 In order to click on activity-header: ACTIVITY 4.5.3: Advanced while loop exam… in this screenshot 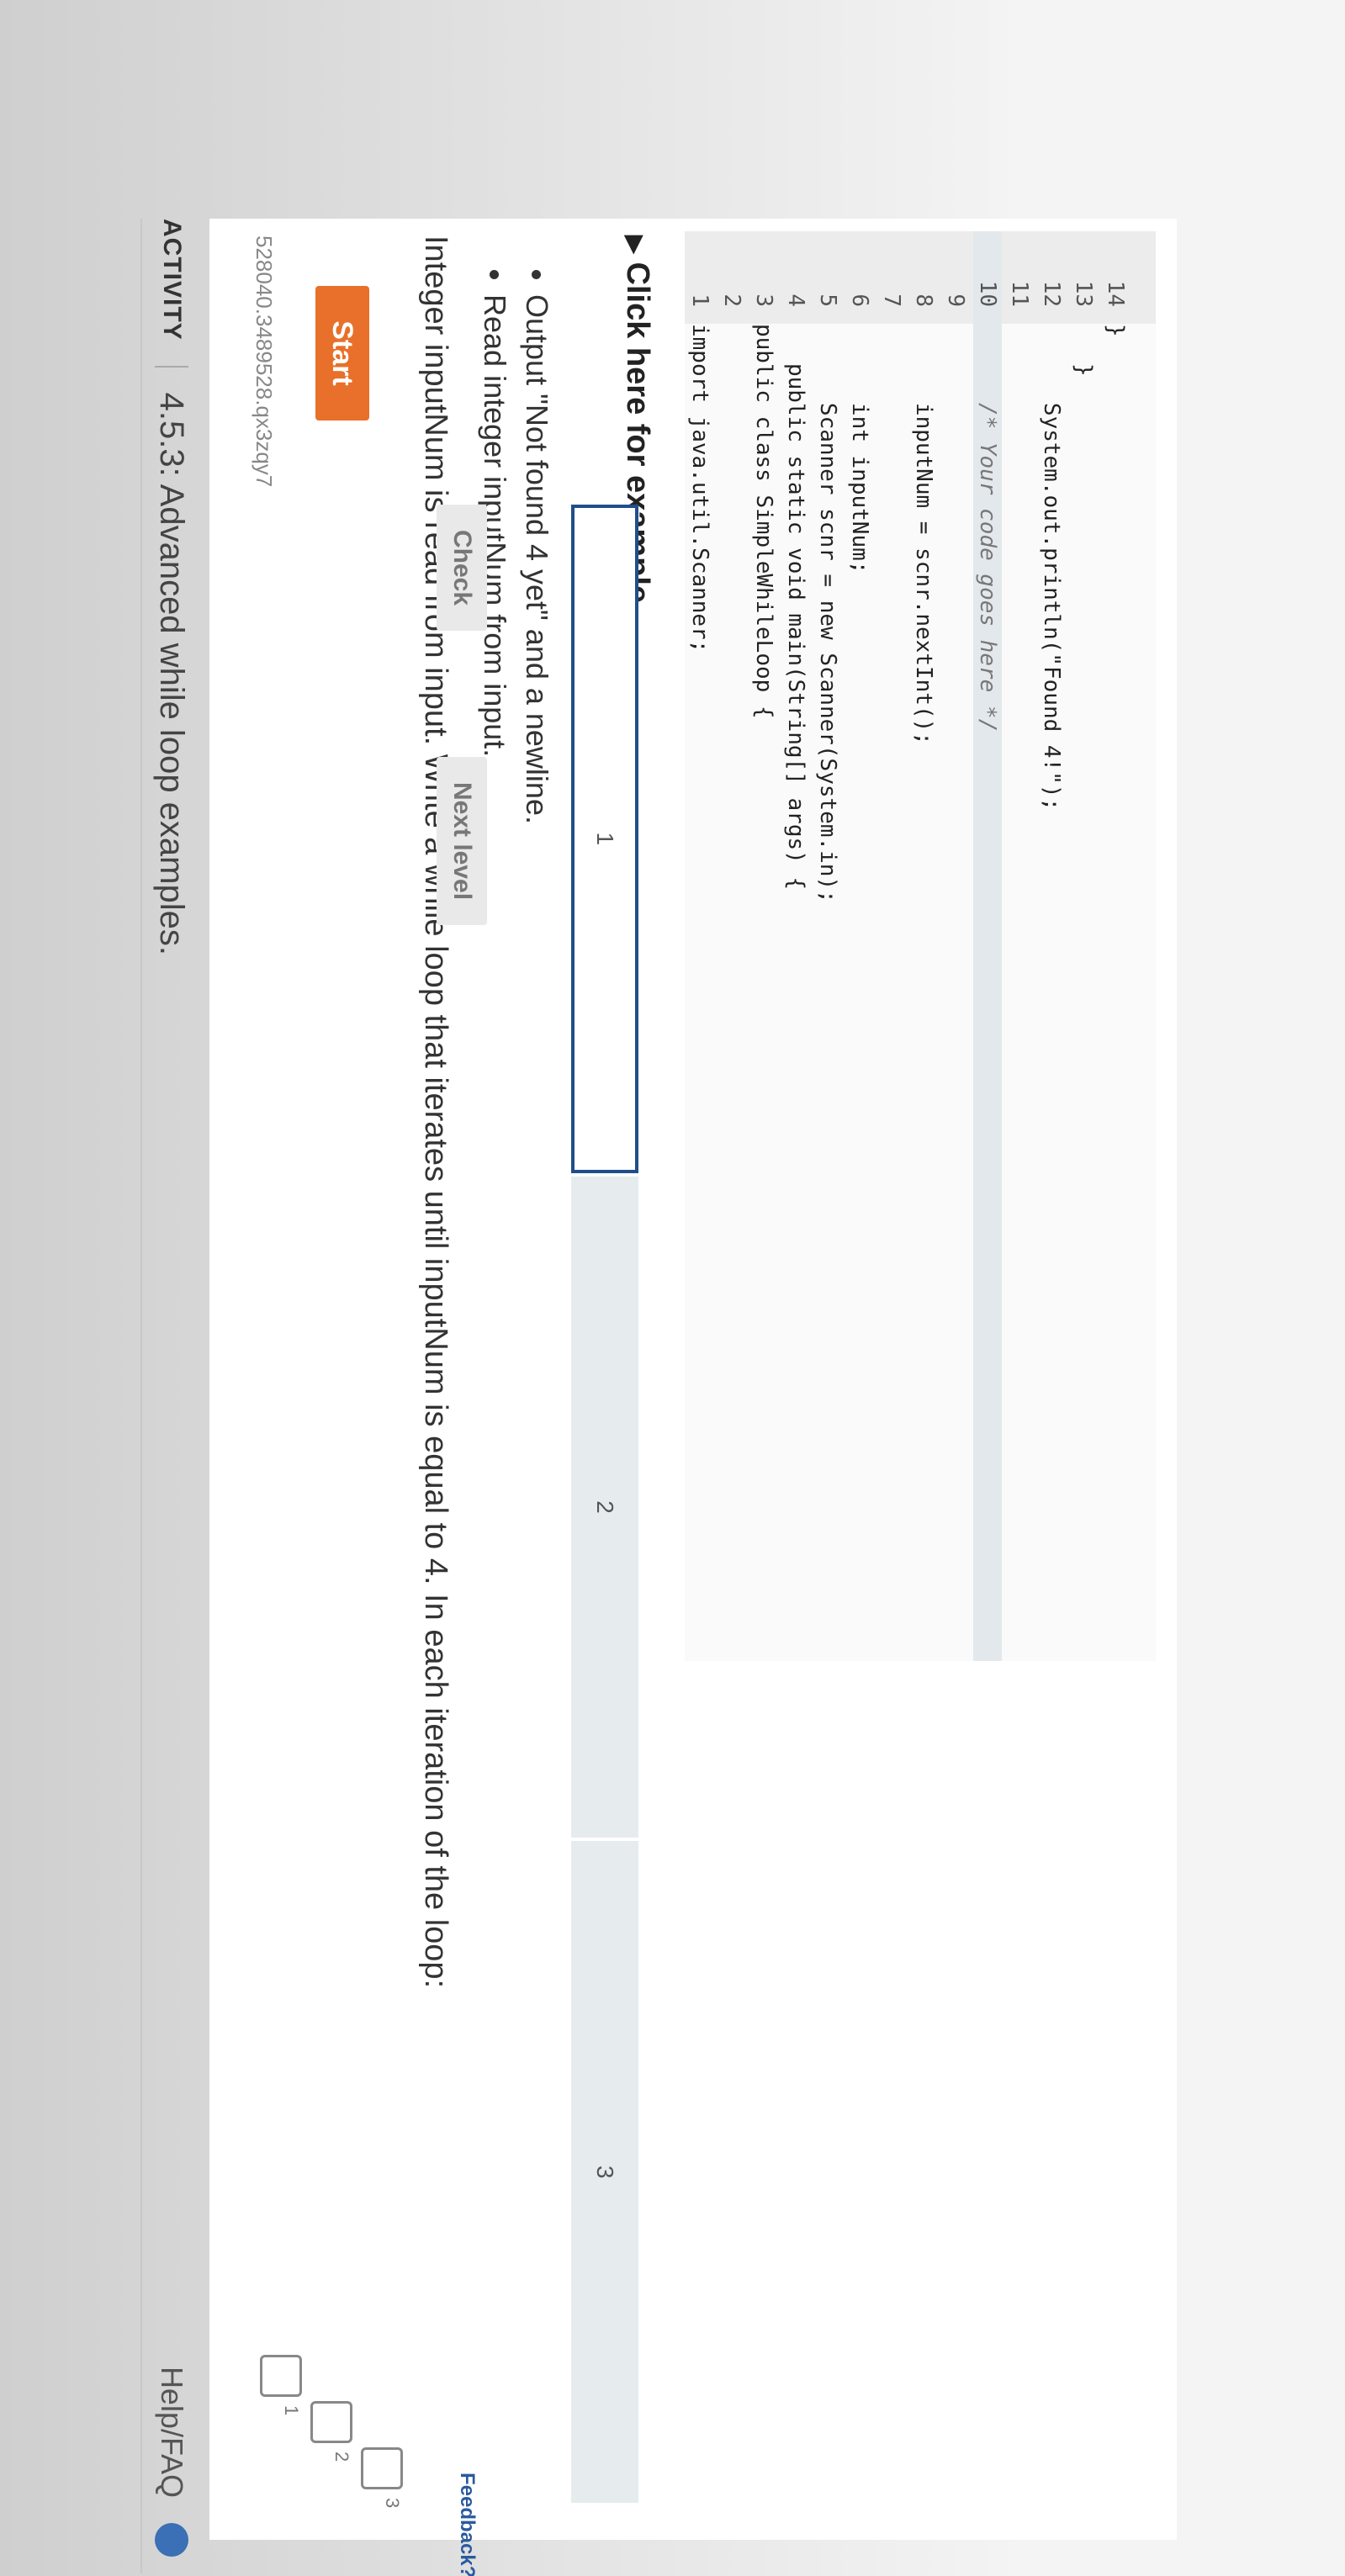, I will do `click(170, 1396)`.